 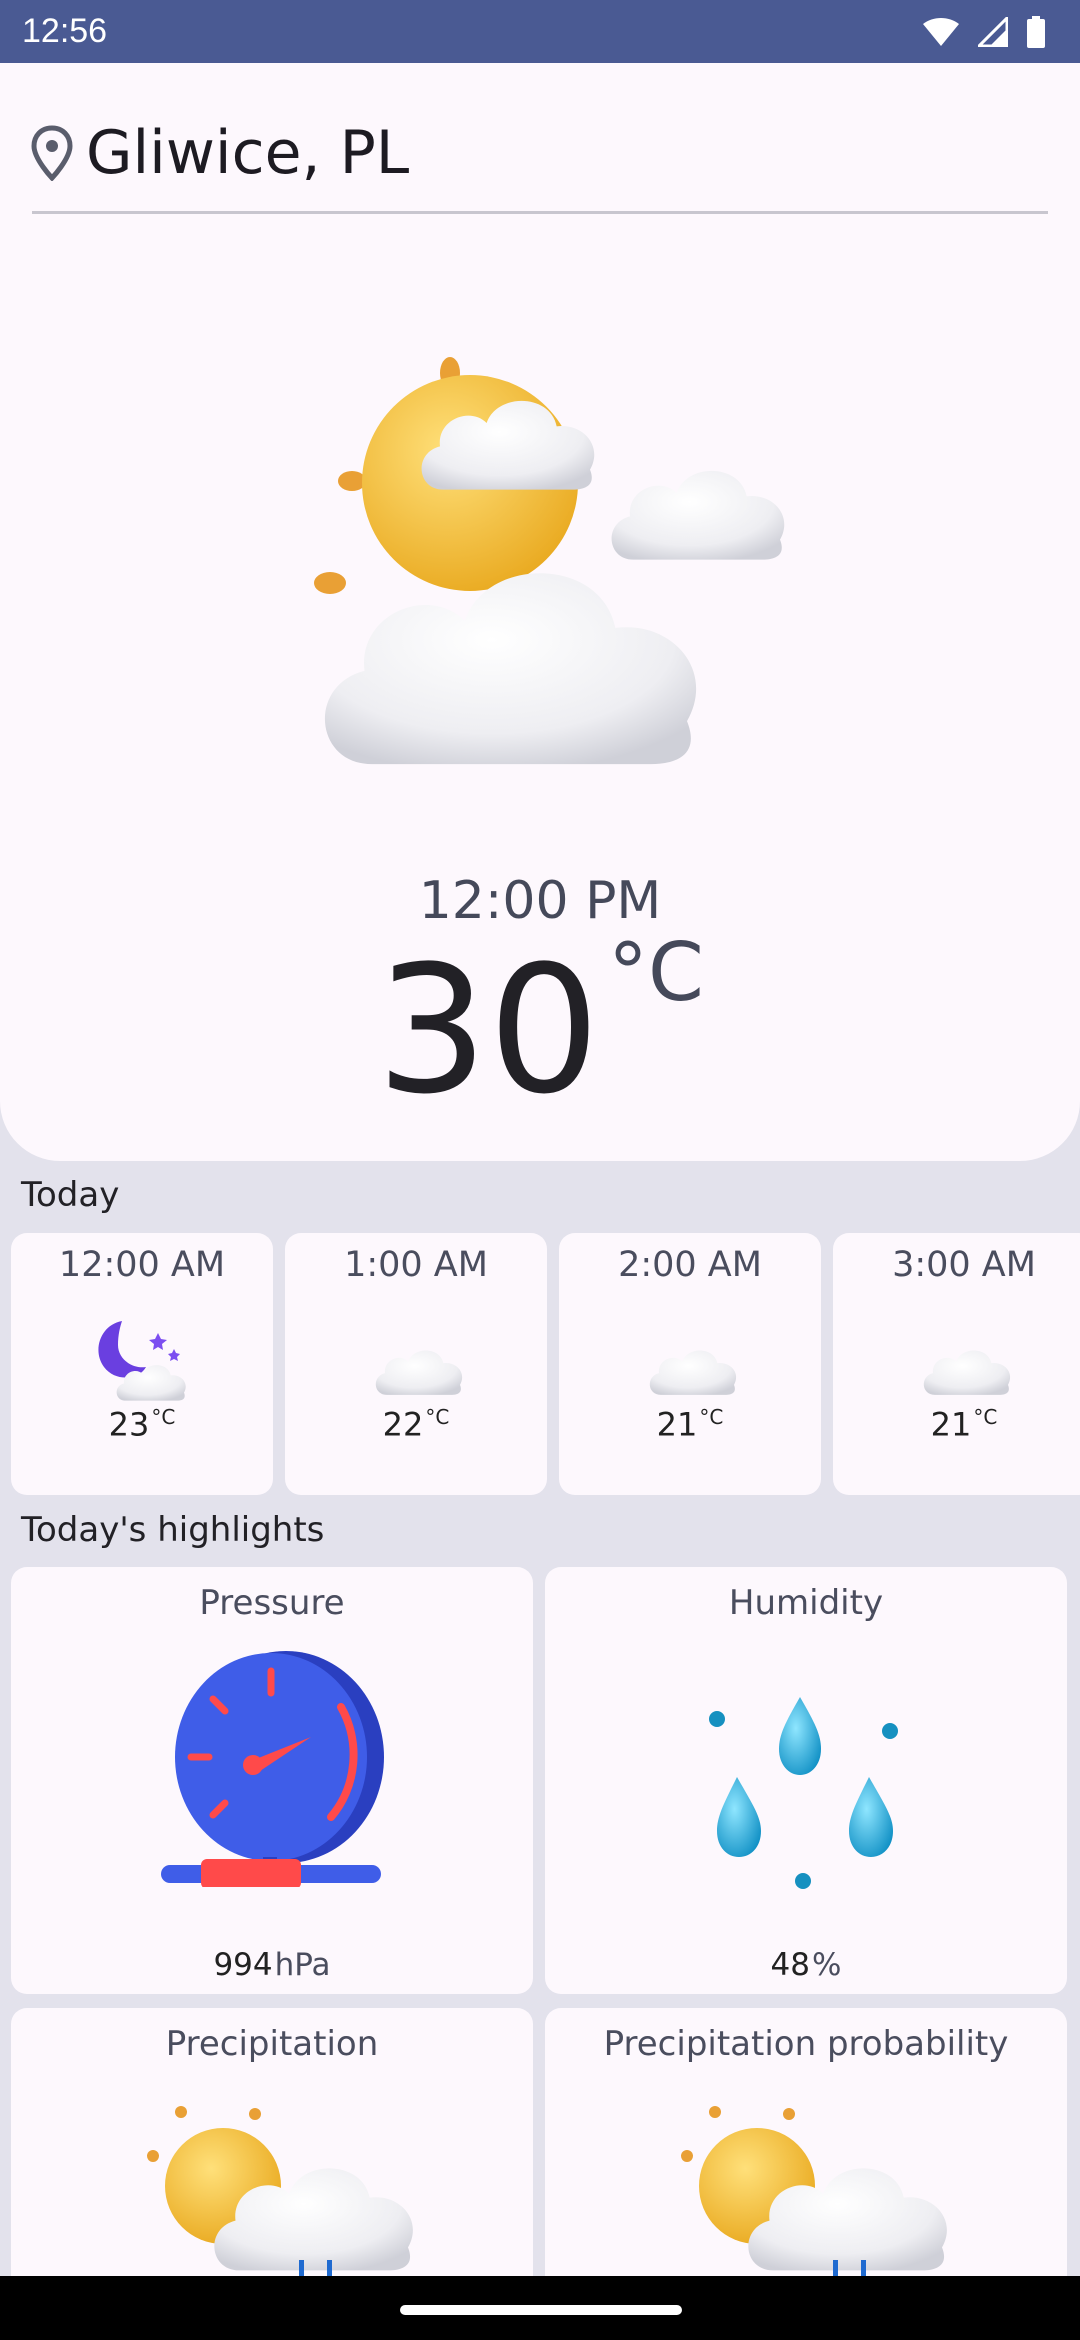 I want to click on location-pin-icon, so click(x=52, y=153).